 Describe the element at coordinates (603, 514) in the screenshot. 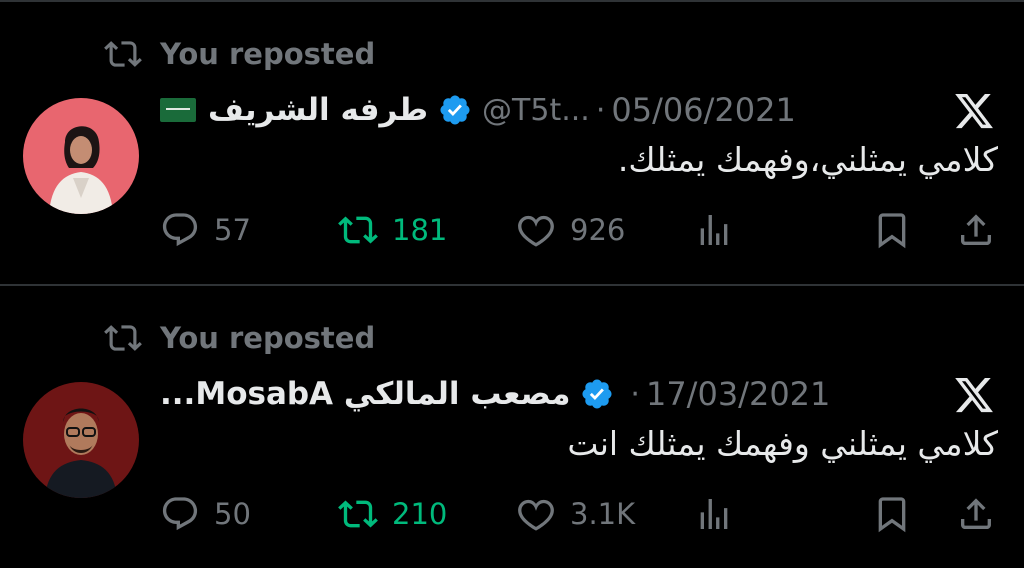

I see `like-count: 3.1K` at that location.